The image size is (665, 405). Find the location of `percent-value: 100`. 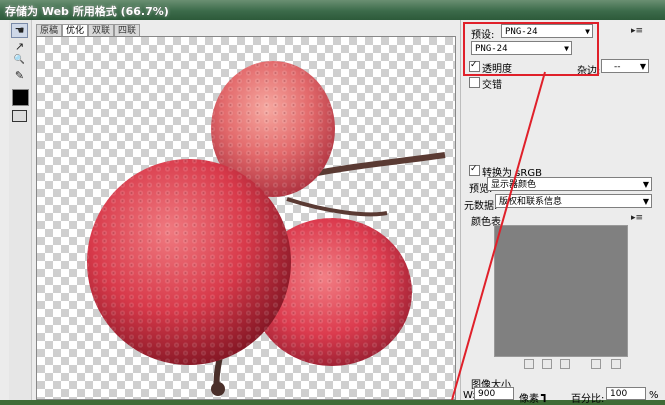

percent-value: 100 is located at coordinates (619, 394).